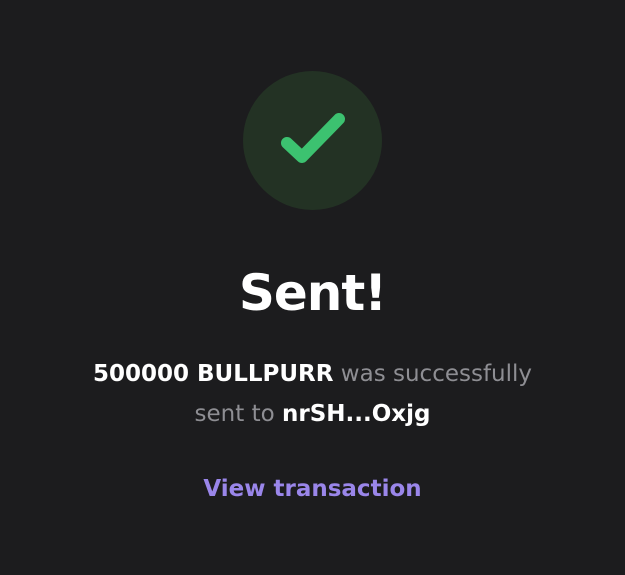  Describe the element at coordinates (356, 414) in the screenshot. I see `recipient-address: nrSH...Oxjg` at that location.